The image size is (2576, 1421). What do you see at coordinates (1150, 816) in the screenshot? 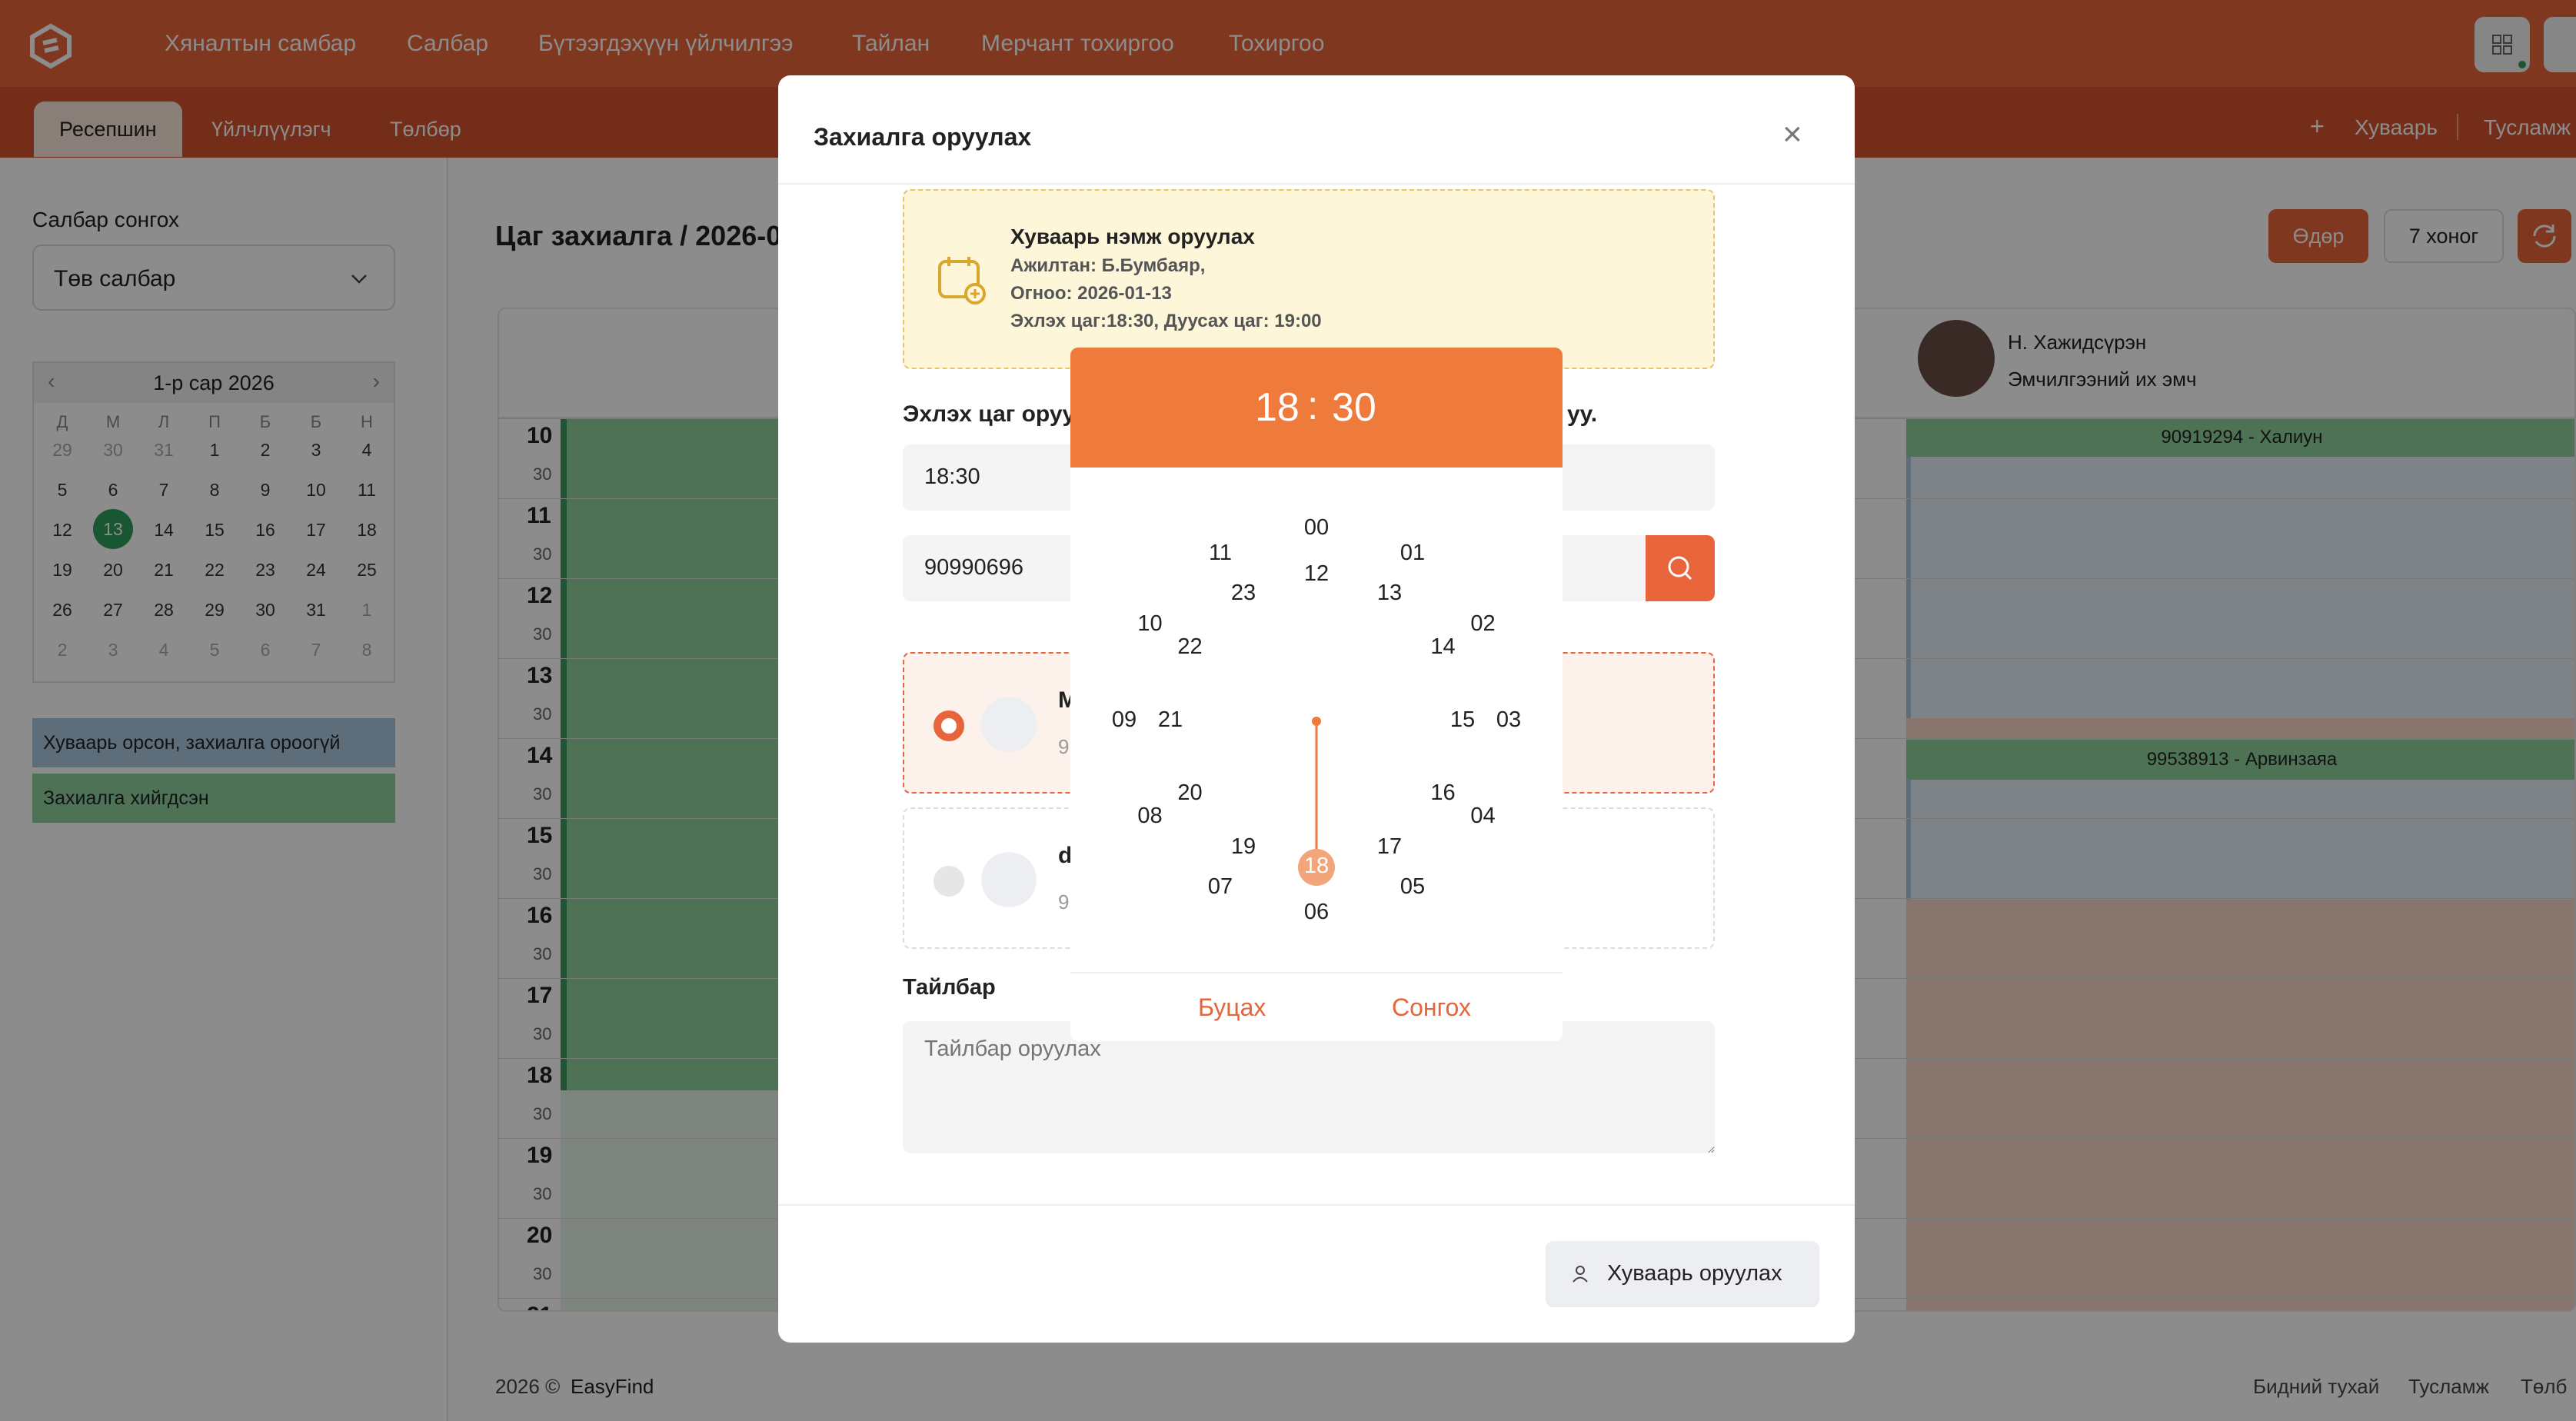
I see `clock-hour: 08` at bounding box center [1150, 816].